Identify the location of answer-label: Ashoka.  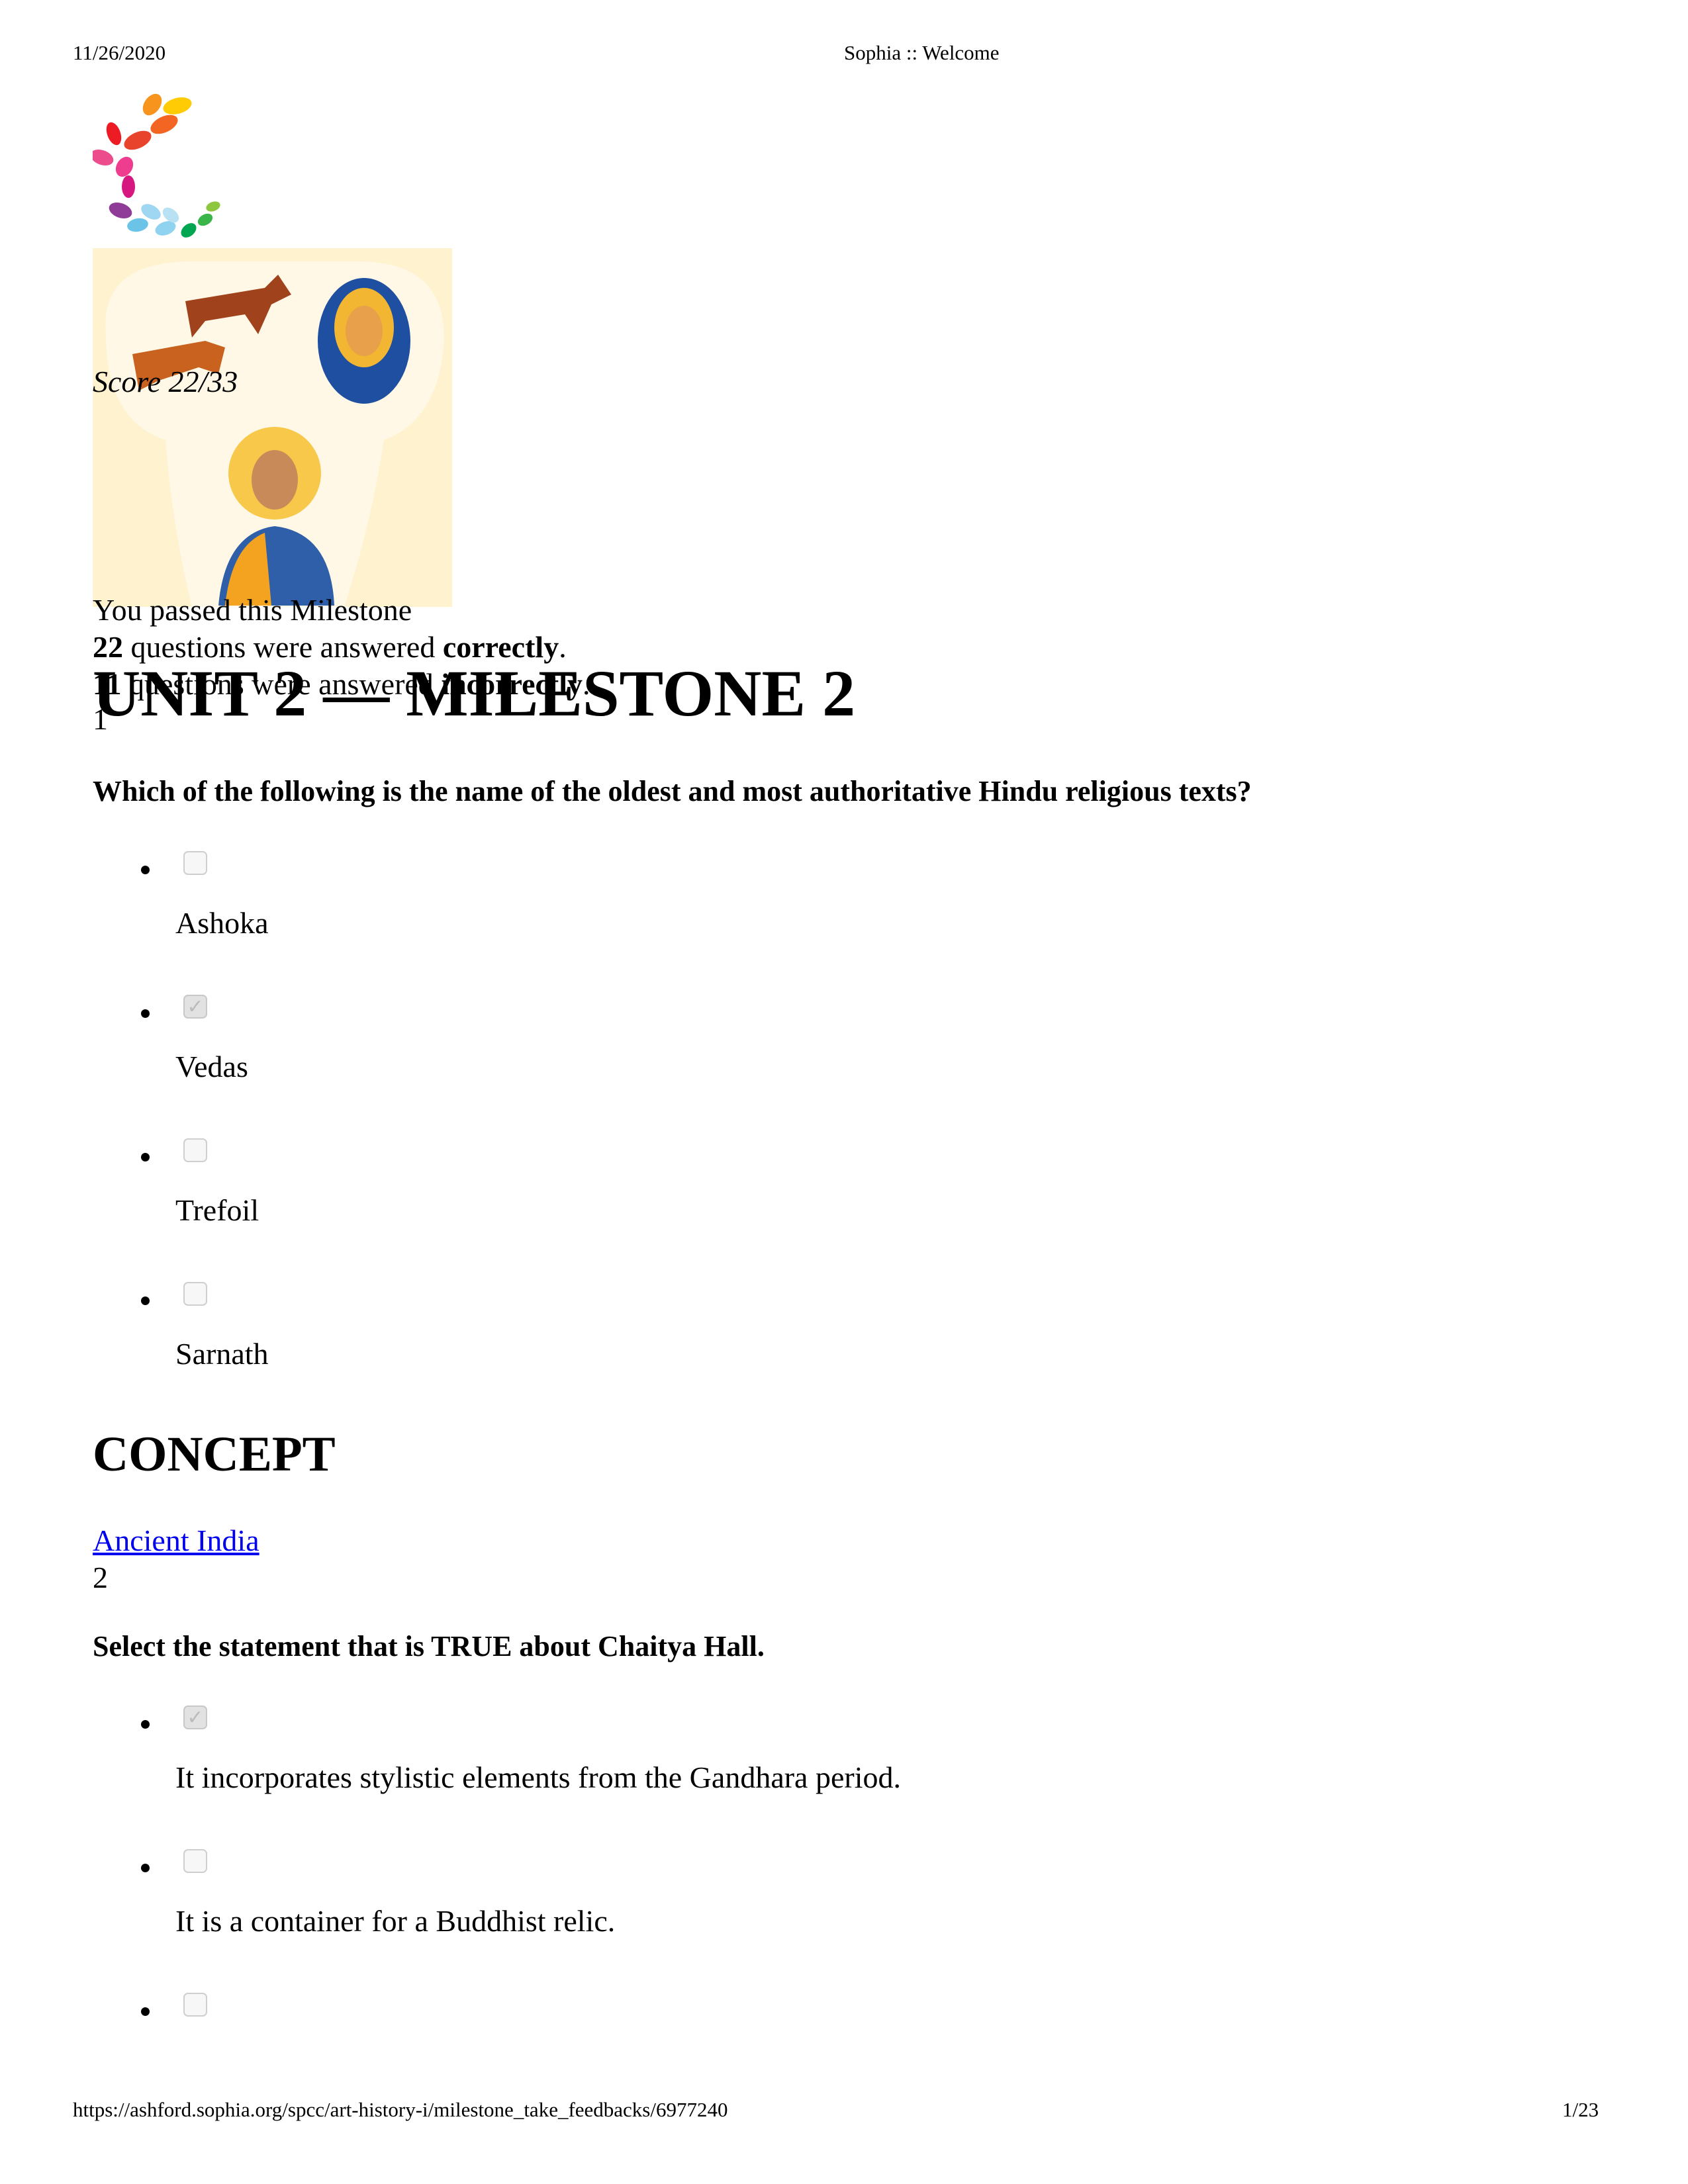
(222, 923).